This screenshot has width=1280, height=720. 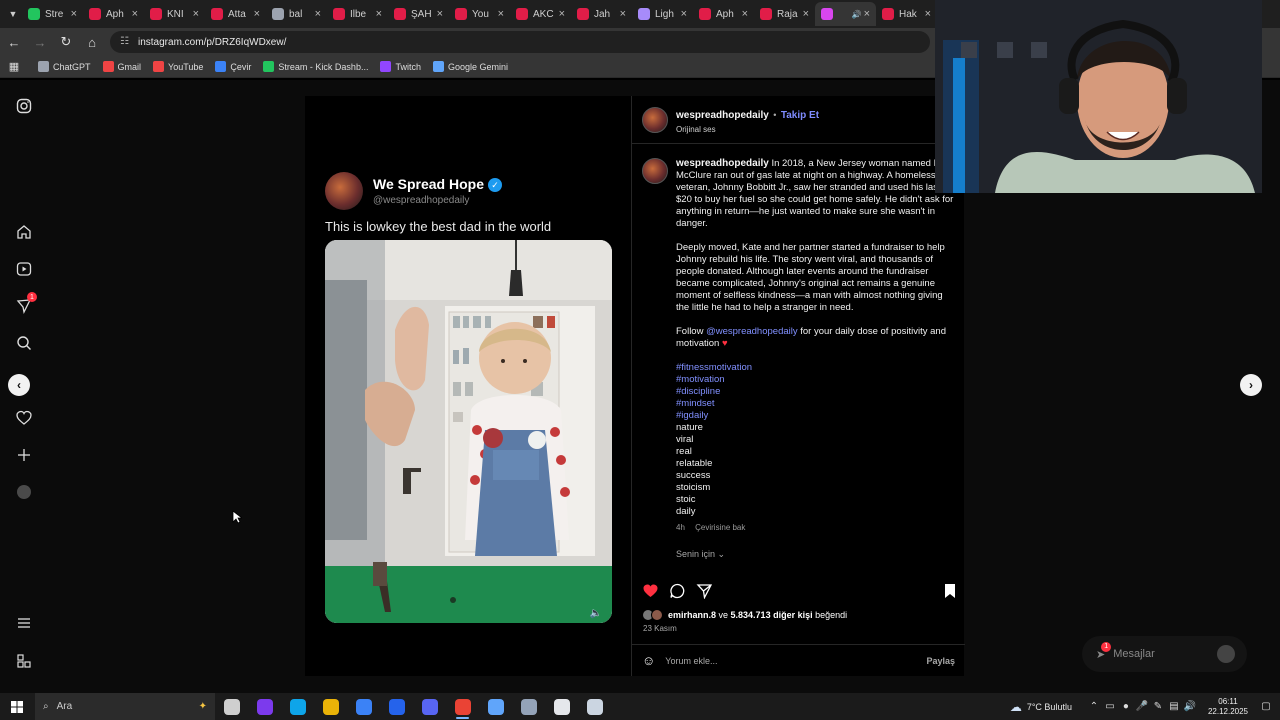 I want to click on reload-icon: ↻, so click(x=66, y=42).